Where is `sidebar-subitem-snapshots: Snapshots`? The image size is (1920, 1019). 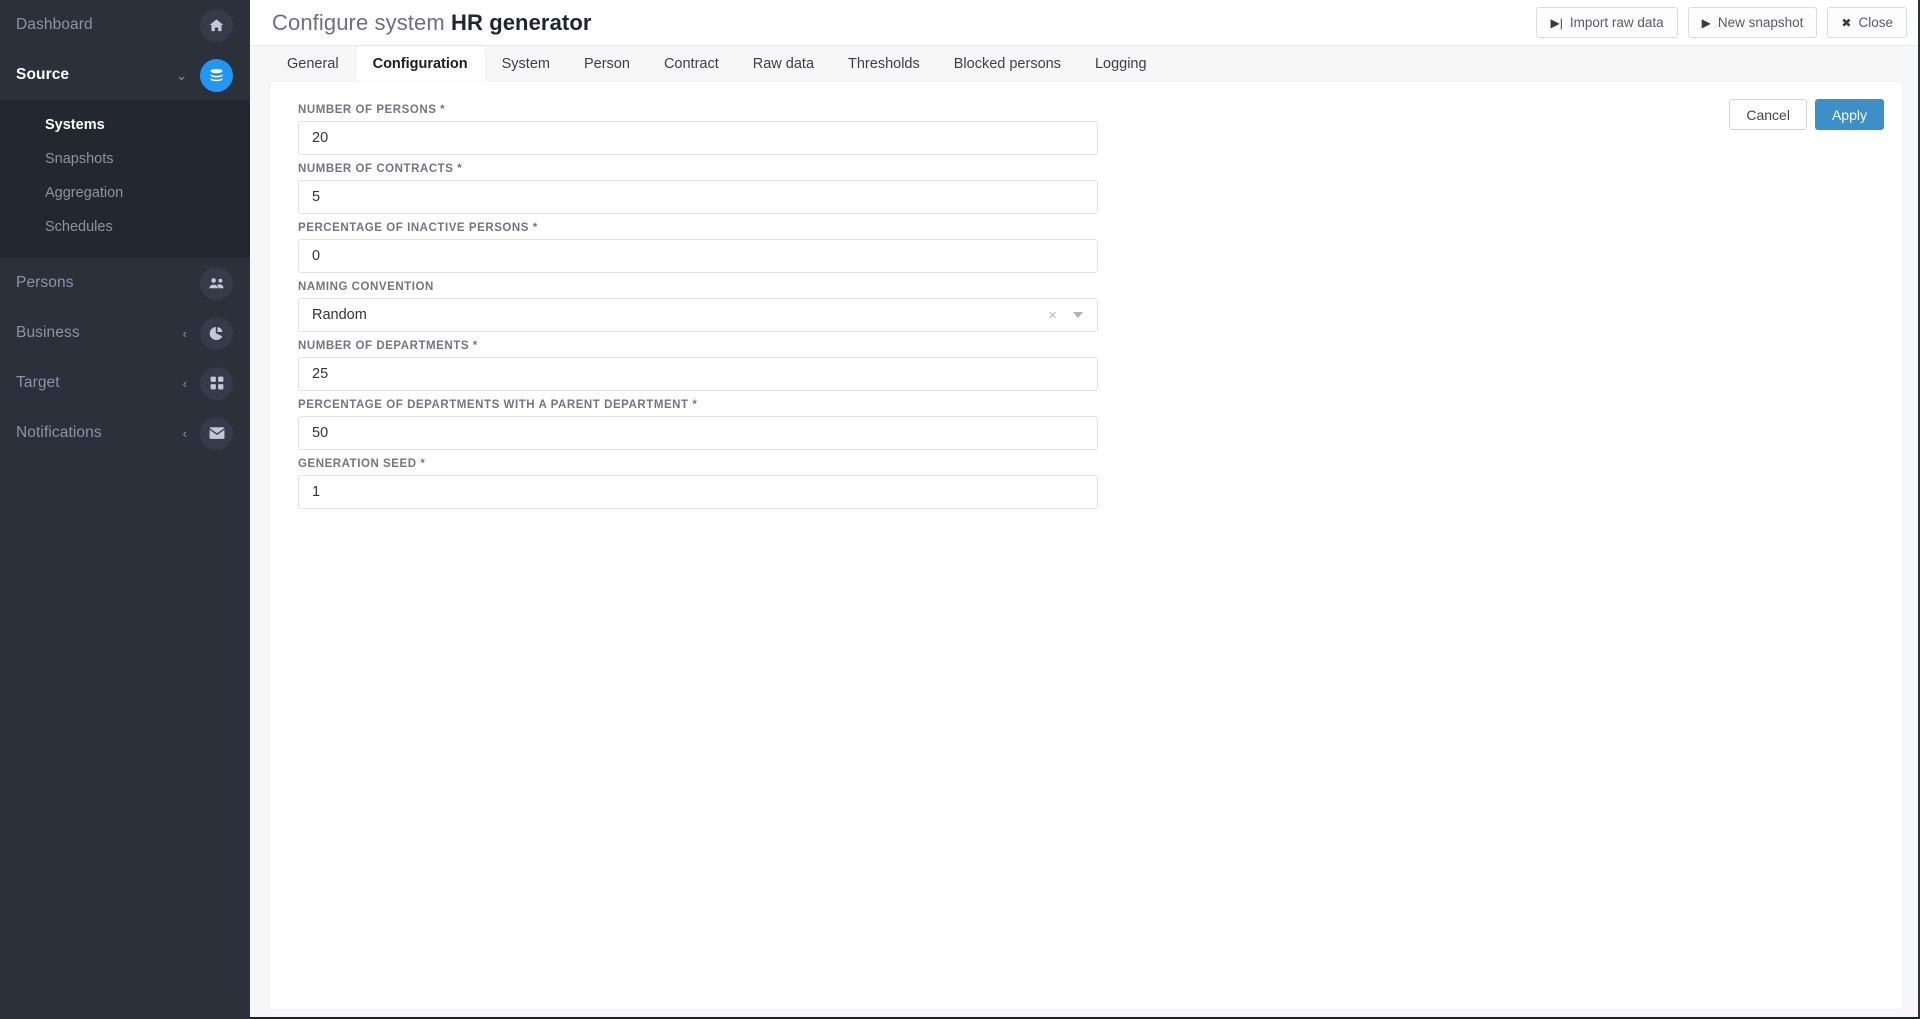 sidebar-subitem-snapshots: Snapshots is located at coordinates (125, 159).